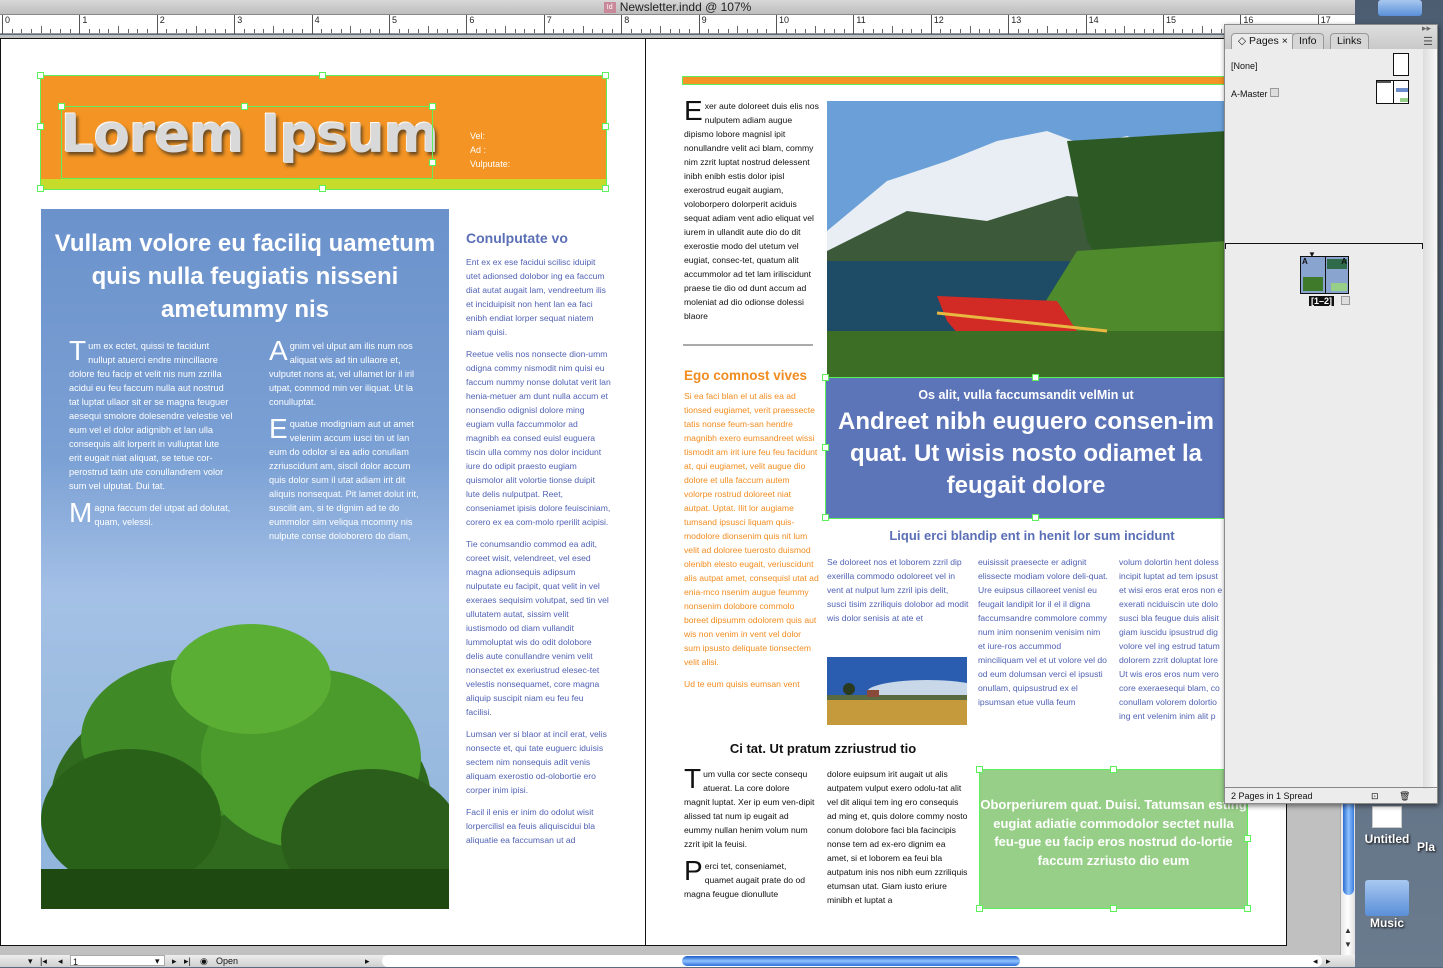 Image resolution: width=1443 pixels, height=968 pixels. I want to click on spread-thumbnail: A A, so click(1324, 275).